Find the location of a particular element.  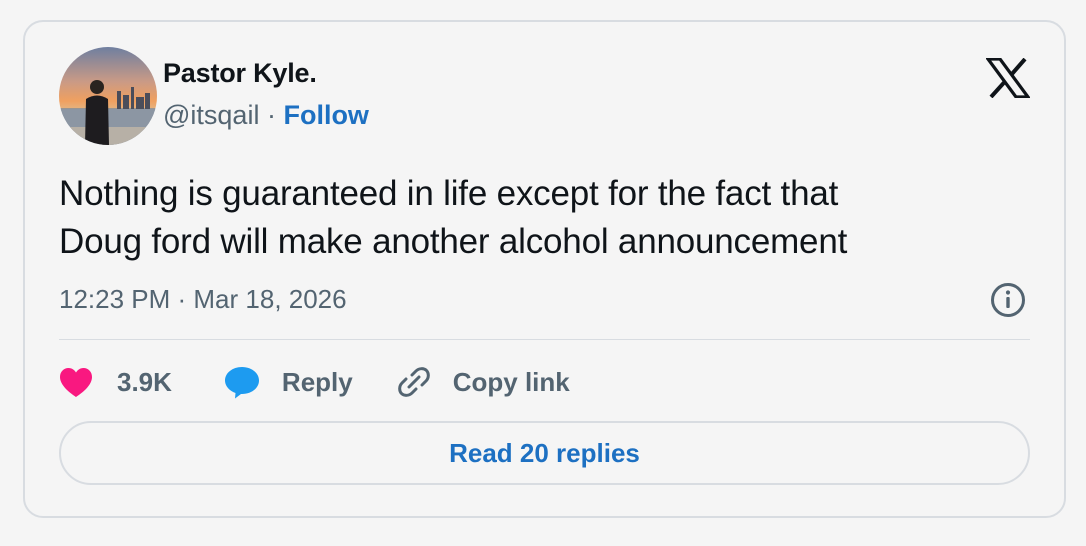

follow-button: Follow is located at coordinates (325, 115).